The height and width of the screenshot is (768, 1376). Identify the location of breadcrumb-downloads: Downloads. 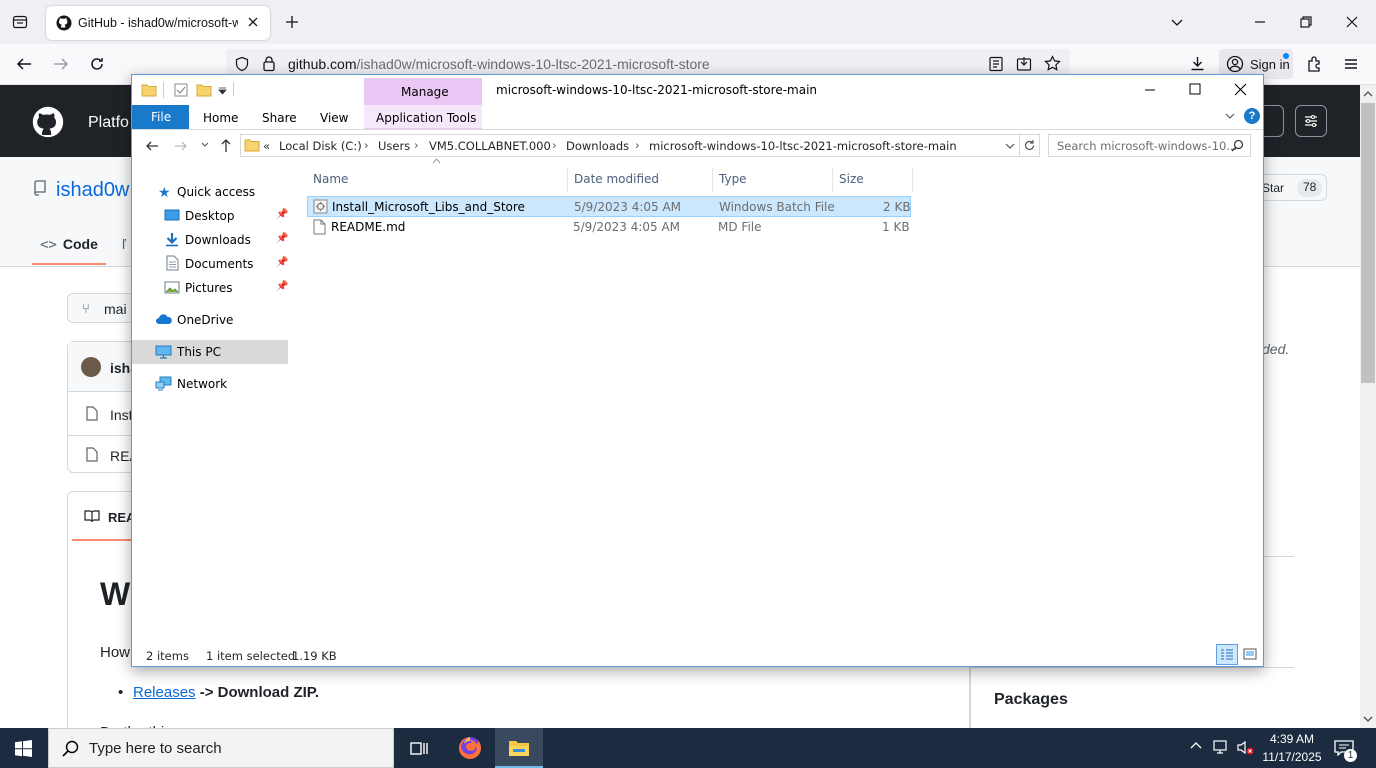
(597, 146).